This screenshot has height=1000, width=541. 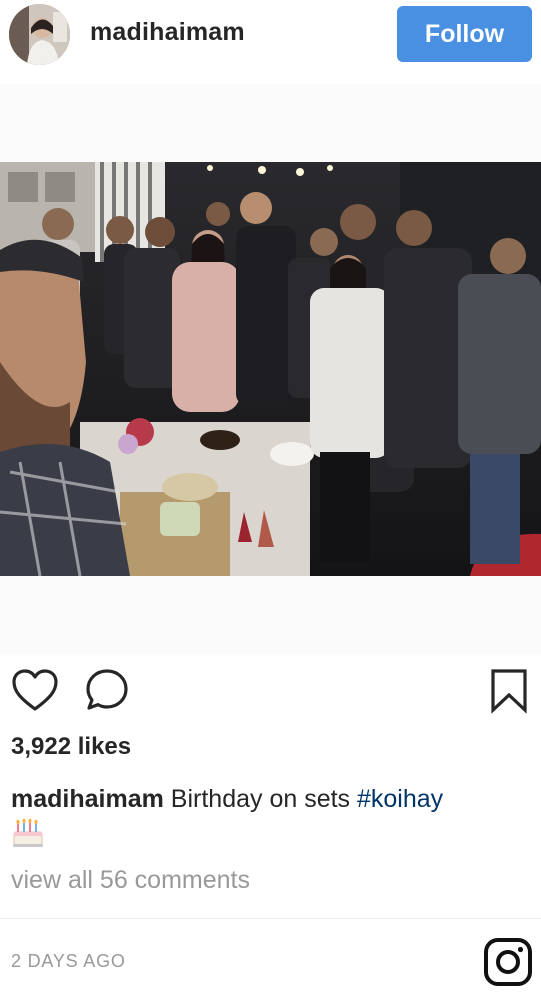 I want to click on caption-hashtag: #koihay, so click(x=400, y=799).